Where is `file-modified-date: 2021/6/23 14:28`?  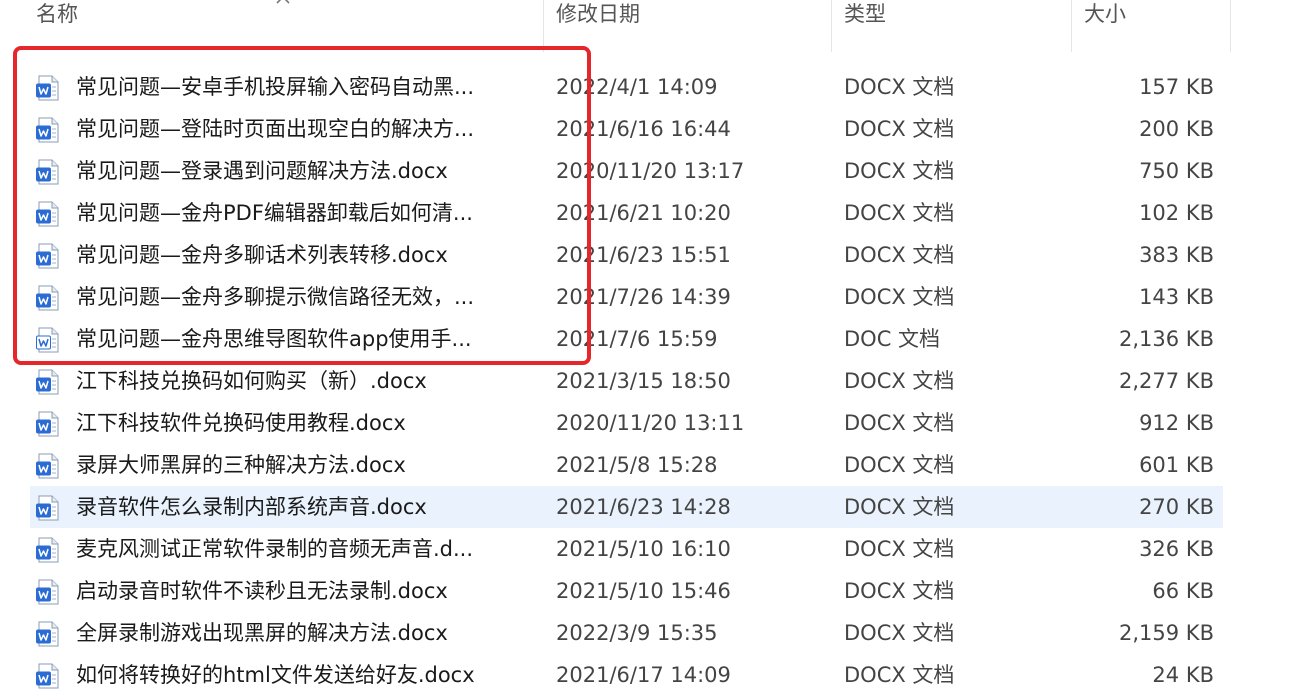
file-modified-date: 2021/6/23 14:28 is located at coordinates (643, 507).